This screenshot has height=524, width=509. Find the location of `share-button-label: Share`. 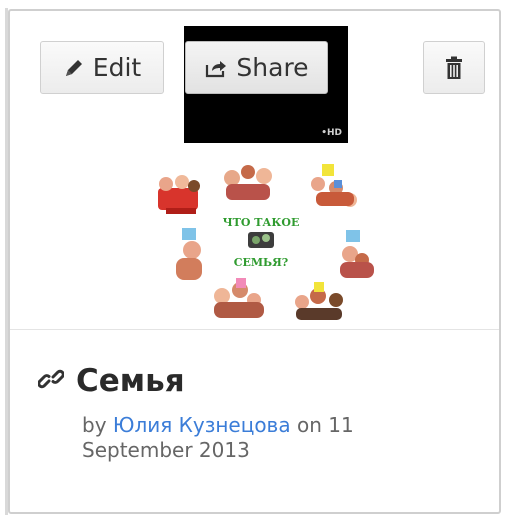

share-button-label: Share is located at coordinates (272, 67).